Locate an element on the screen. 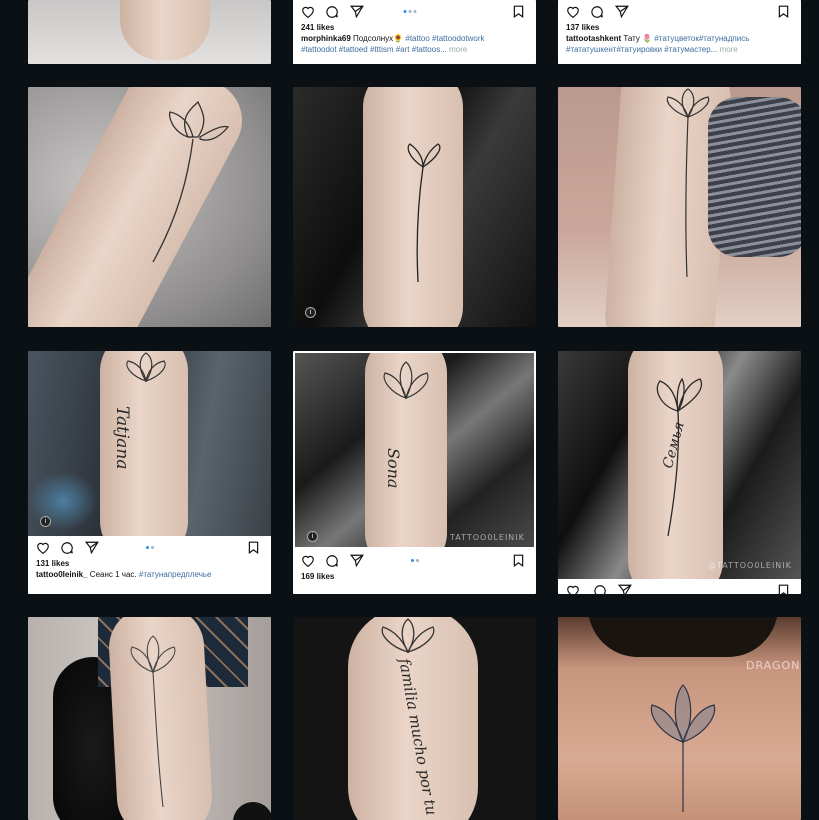 The width and height of the screenshot is (819, 820). post-card: i is located at coordinates (414, 207).